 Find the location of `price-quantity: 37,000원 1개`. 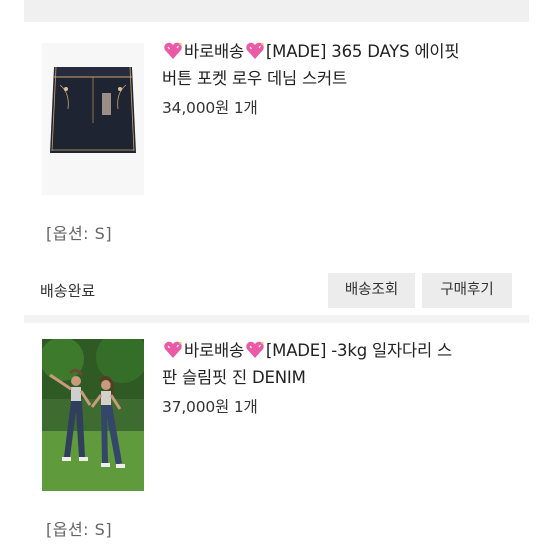

price-quantity: 37,000원 1개 is located at coordinates (210, 406).